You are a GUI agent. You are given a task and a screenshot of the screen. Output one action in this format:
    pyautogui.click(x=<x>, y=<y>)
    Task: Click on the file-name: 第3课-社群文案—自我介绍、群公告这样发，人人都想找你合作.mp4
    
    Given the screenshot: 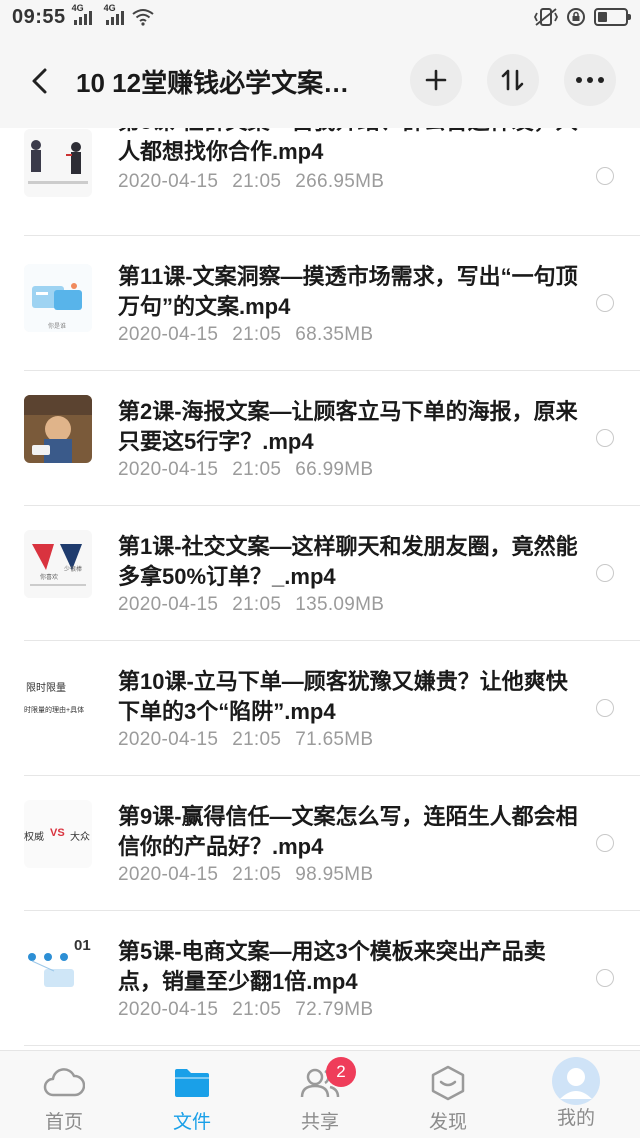 What is the action you would take?
    pyautogui.click(x=348, y=146)
    